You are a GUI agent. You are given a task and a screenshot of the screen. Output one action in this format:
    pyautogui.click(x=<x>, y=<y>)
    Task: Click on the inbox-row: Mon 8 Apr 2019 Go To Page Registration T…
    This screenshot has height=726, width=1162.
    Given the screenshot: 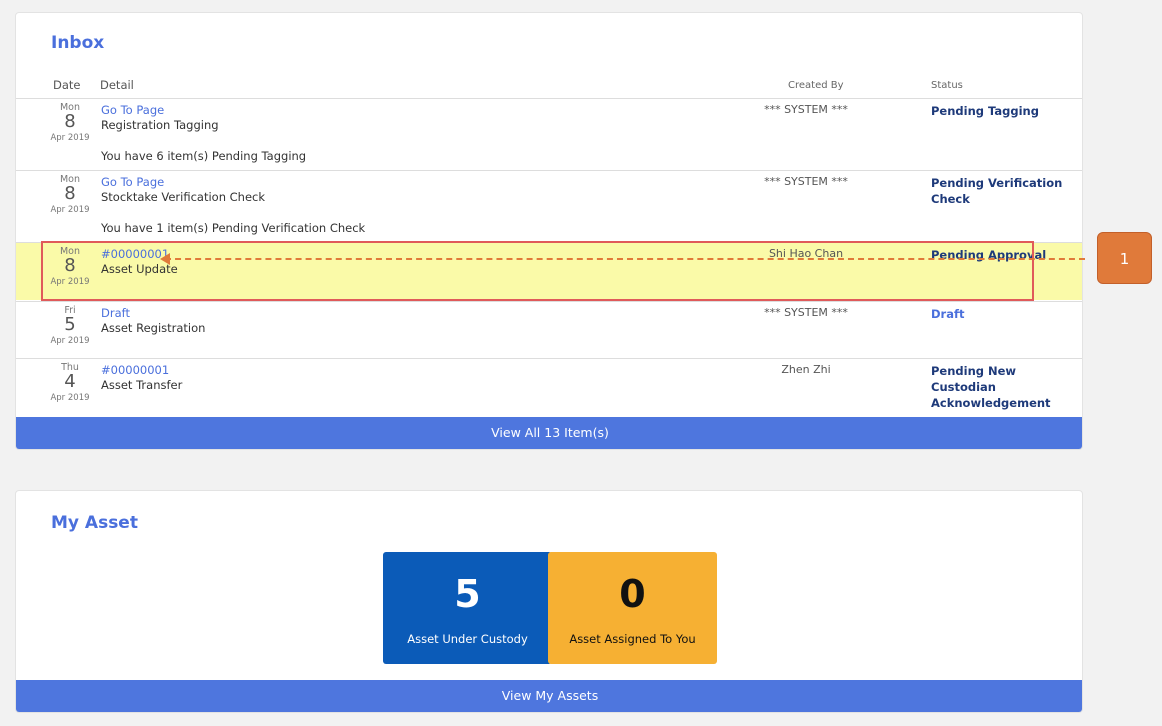 What is the action you would take?
    pyautogui.click(x=549, y=133)
    